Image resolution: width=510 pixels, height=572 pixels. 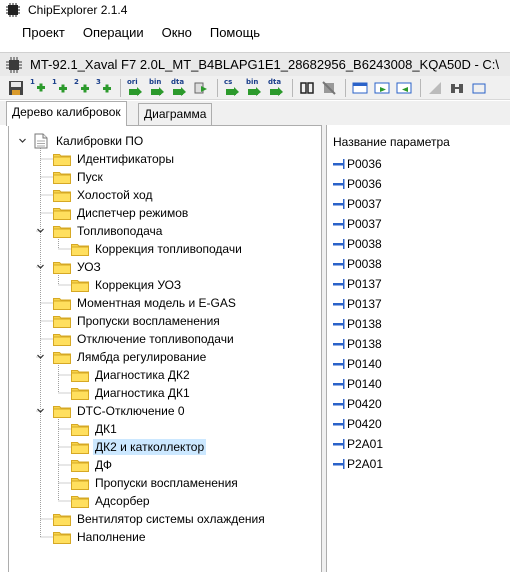 What do you see at coordinates (126, 249) in the screenshot?
I see `tree-node: Коррекция топливоподачи` at bounding box center [126, 249].